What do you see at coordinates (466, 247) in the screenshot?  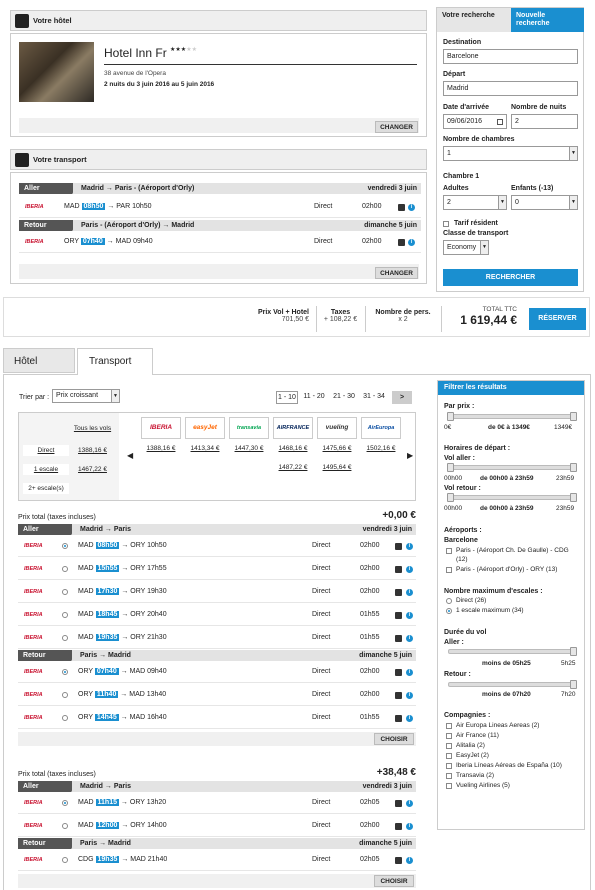 I see `class-select: Economy ▼` at bounding box center [466, 247].